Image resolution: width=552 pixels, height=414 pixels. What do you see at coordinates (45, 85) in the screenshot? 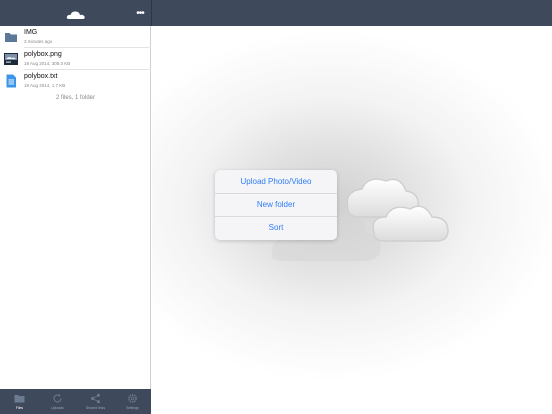
I see `file-meta: 18 Aug 2014, 1.7 KB` at bounding box center [45, 85].